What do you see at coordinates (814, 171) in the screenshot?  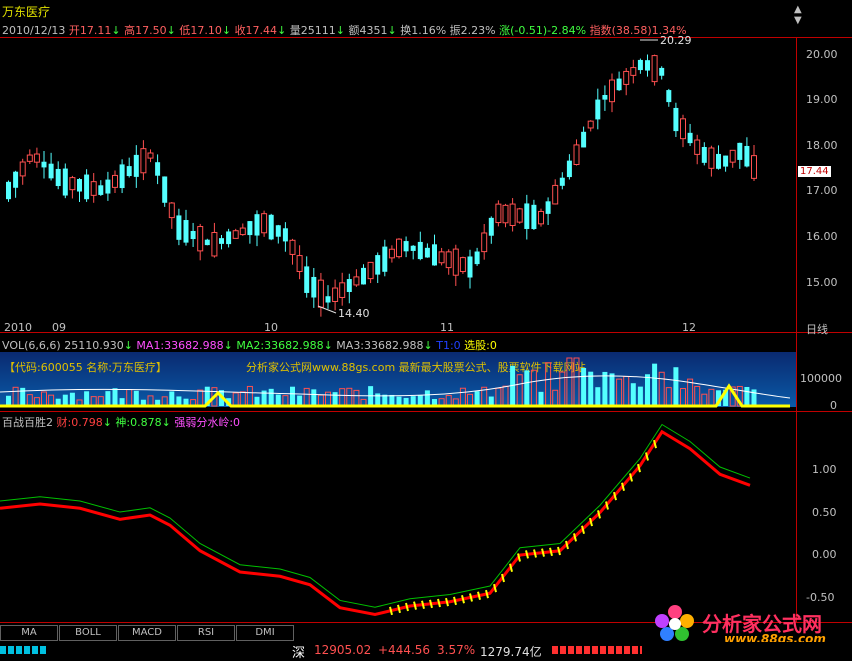 I see `current-price-tag: 17.44` at bounding box center [814, 171].